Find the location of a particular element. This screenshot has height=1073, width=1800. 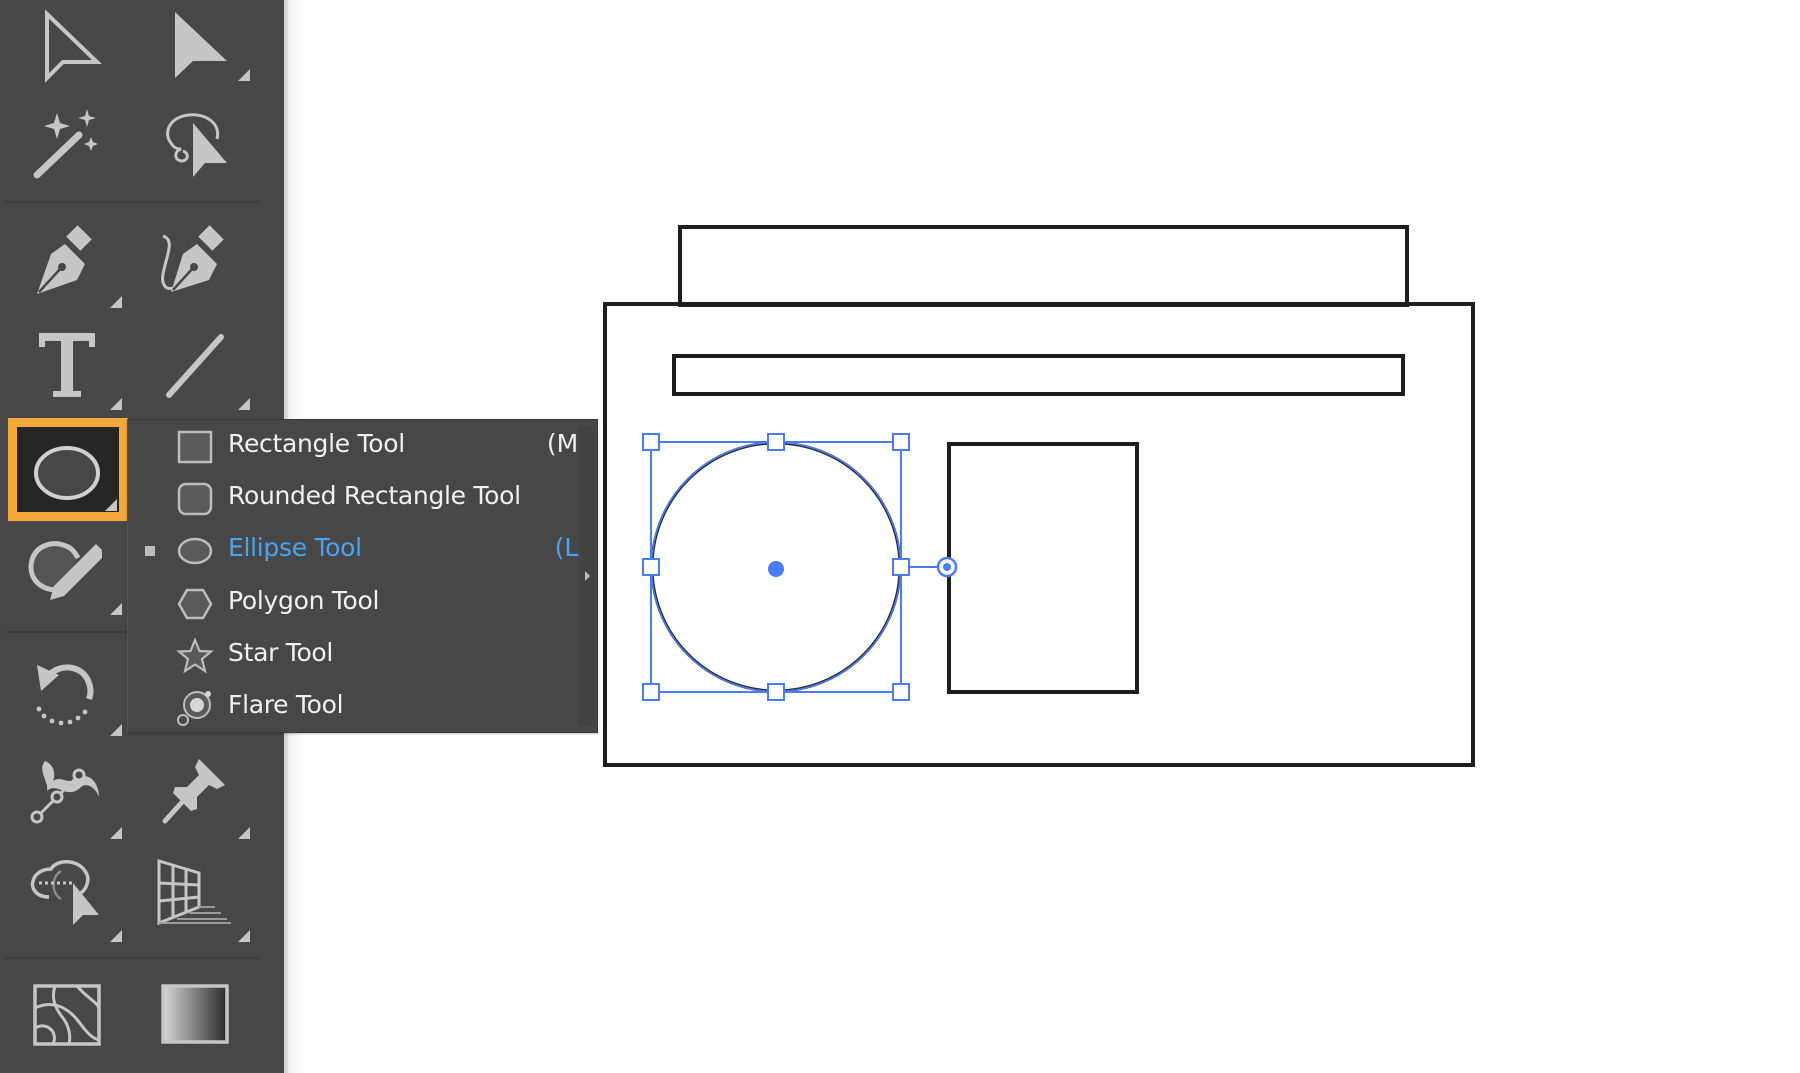

center-point is located at coordinates (776, 569).